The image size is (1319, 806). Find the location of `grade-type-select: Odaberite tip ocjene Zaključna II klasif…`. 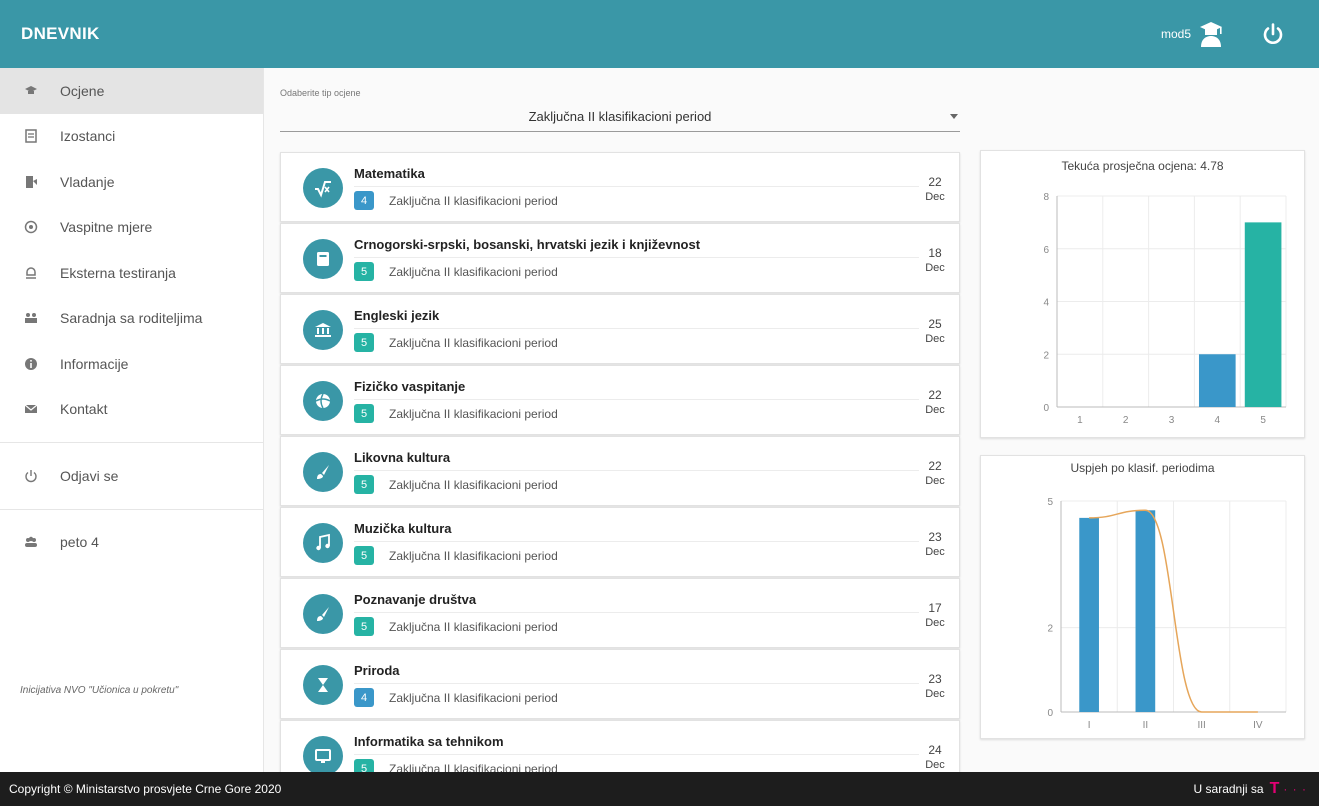

grade-type-select: Odaberite tip ocjene Zaključna II klasif… is located at coordinates (620, 110).